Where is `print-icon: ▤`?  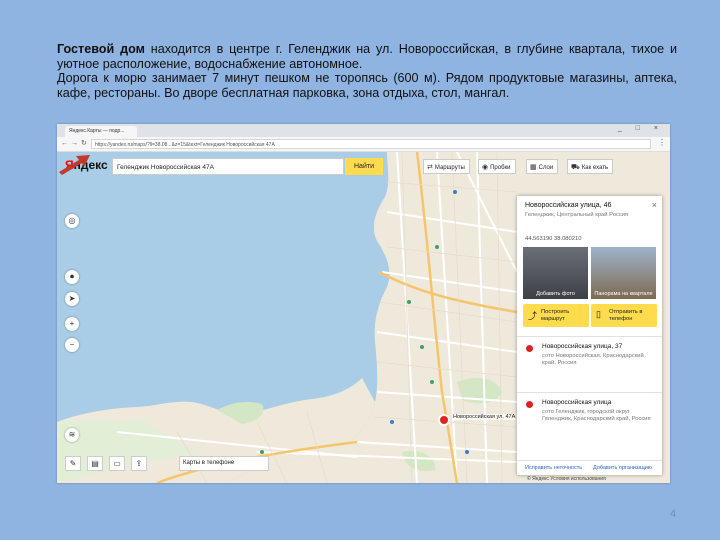
print-icon: ▤ is located at coordinates (95, 463).